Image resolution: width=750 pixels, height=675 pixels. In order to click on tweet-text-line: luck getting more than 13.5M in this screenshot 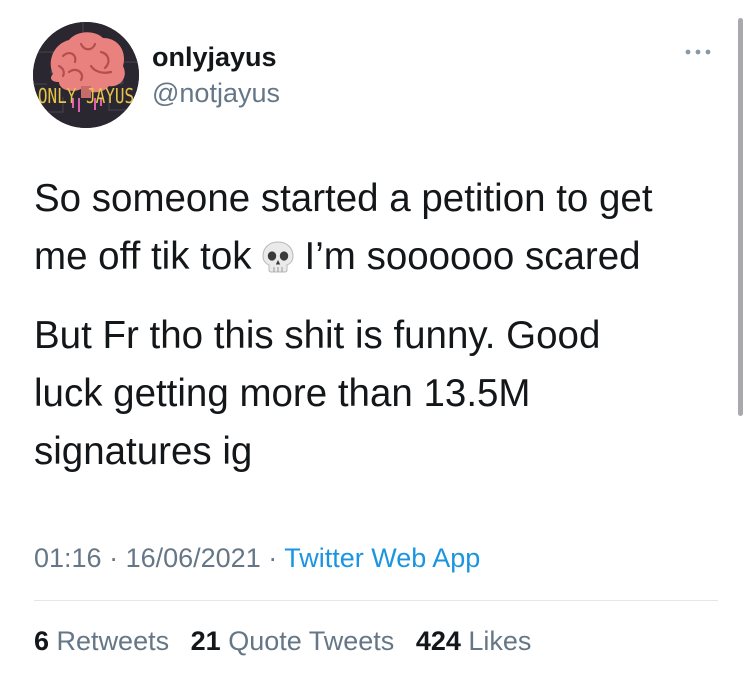, I will do `click(282, 393)`.